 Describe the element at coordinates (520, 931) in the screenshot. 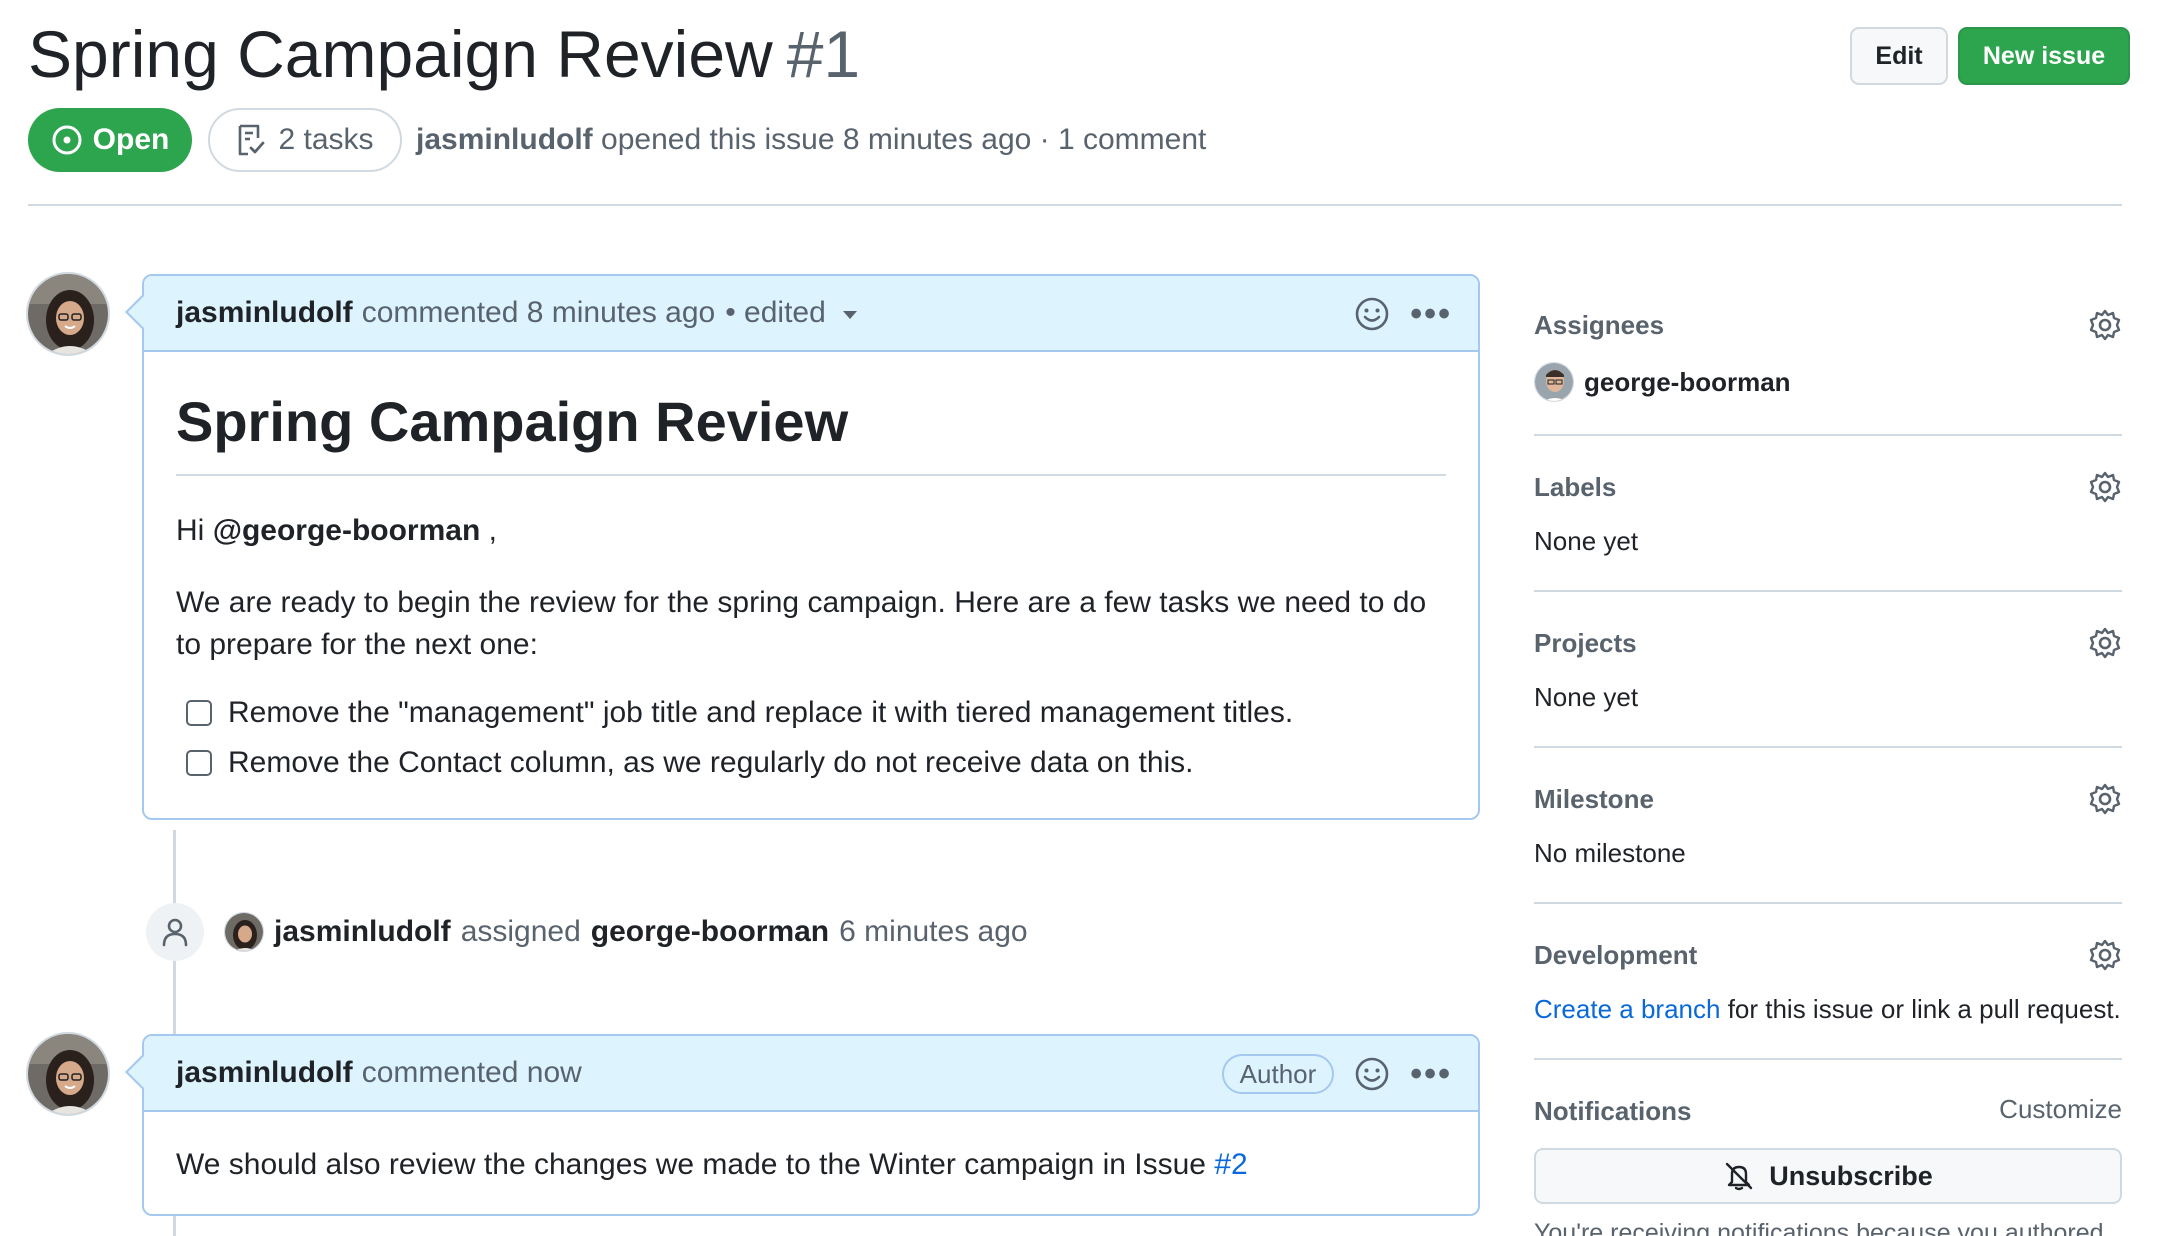

I see `event-verb: assigned` at that location.